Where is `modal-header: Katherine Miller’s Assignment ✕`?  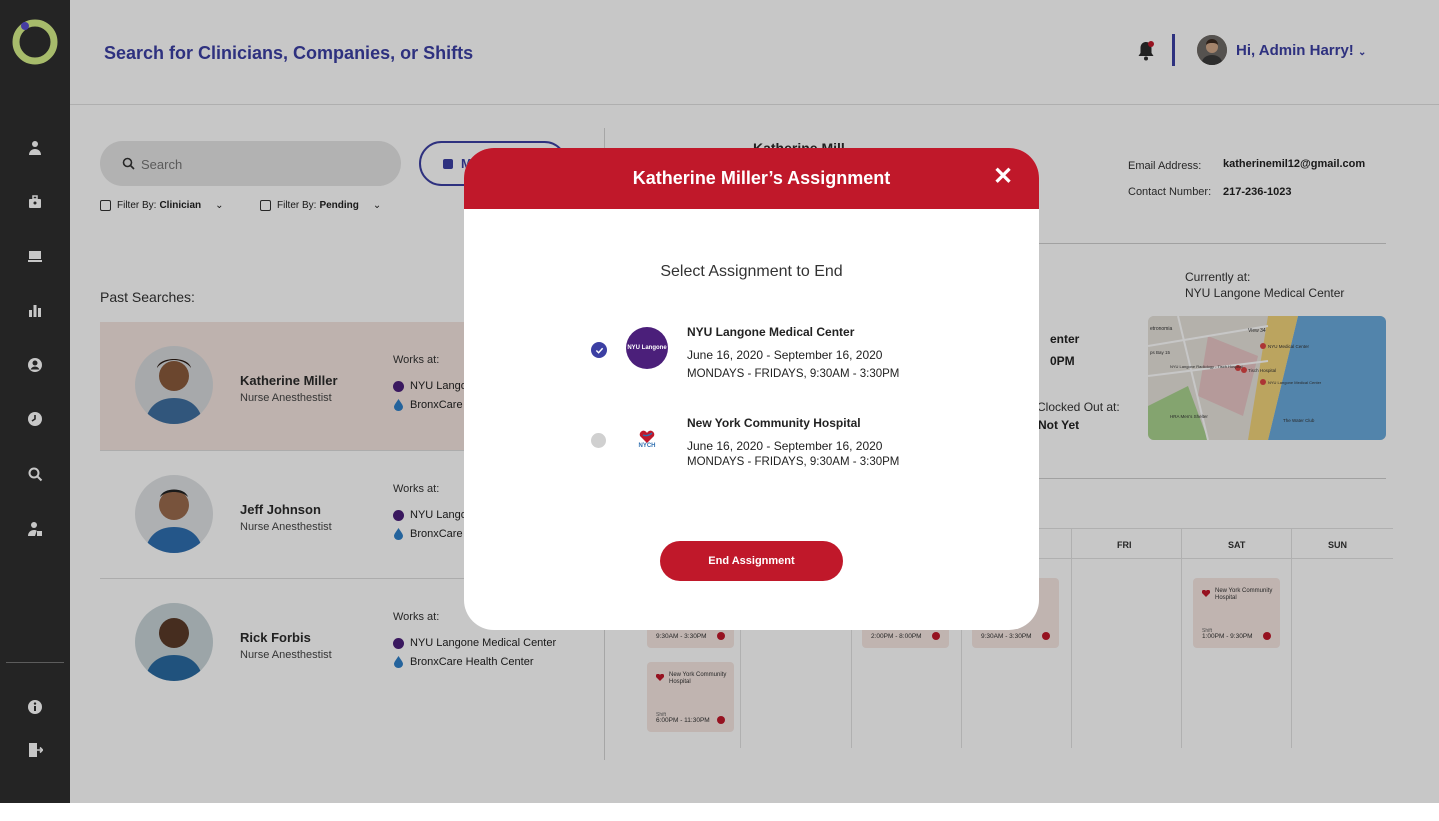
modal-header: Katherine Miller’s Assignment ✕ is located at coordinates (751, 178).